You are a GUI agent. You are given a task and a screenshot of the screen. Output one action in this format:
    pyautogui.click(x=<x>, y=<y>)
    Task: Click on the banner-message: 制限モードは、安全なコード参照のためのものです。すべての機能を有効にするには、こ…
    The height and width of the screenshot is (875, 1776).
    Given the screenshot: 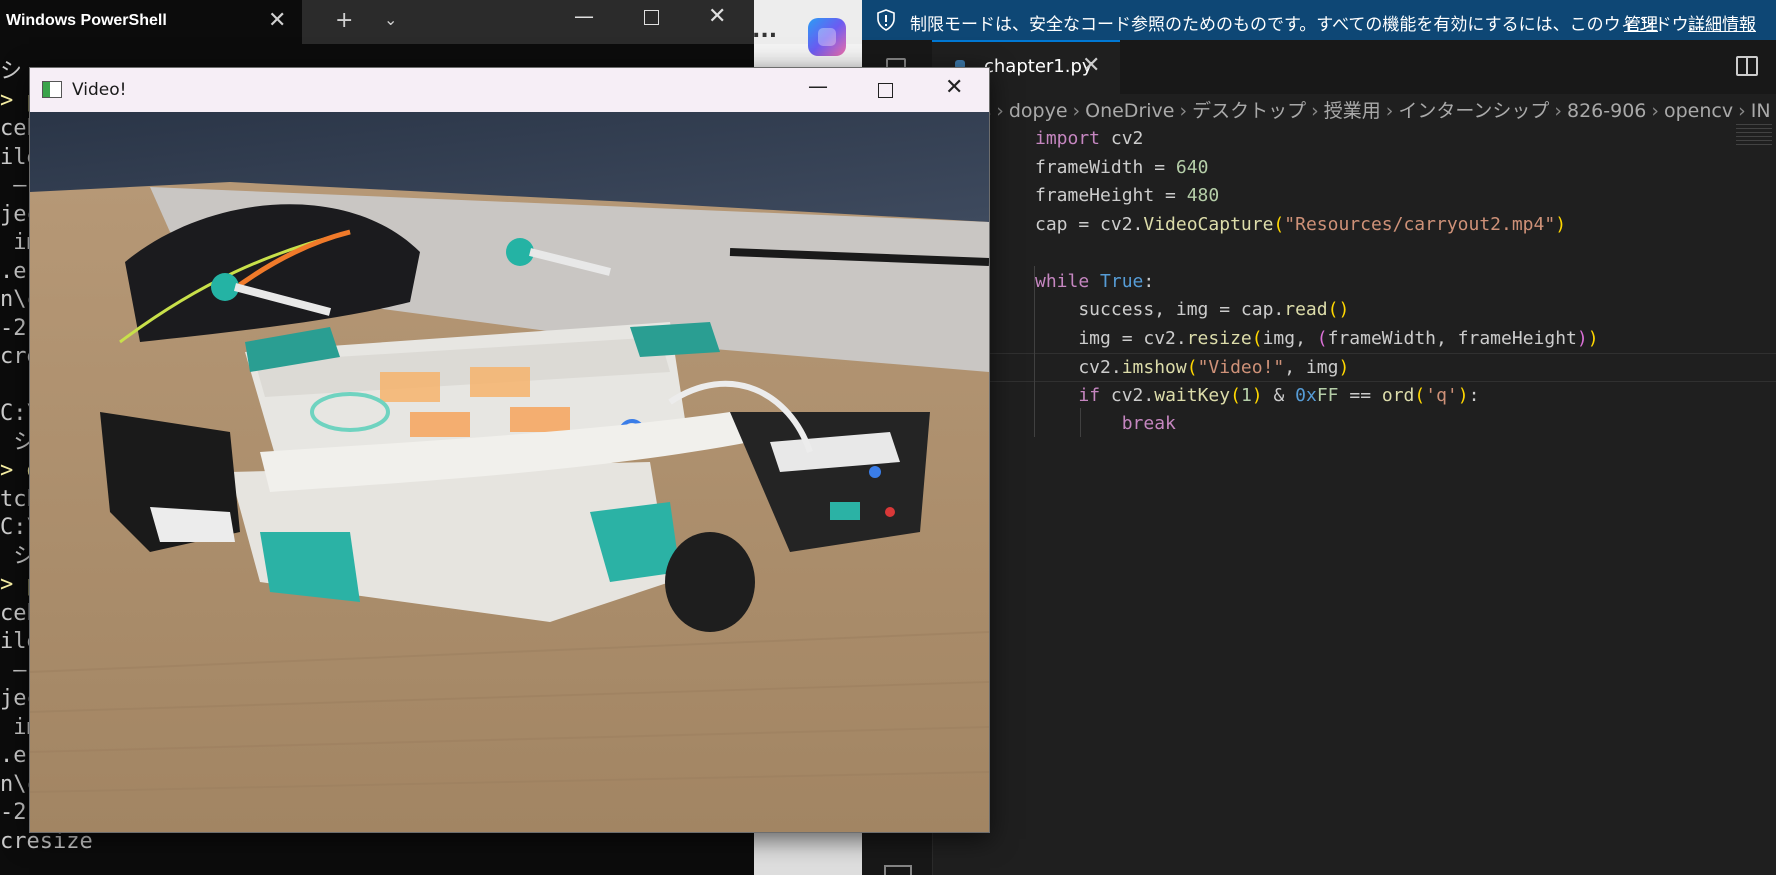 What is the action you would take?
    pyautogui.click(x=1307, y=25)
    